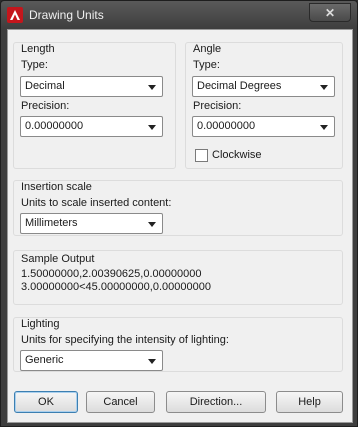 This screenshot has height=427, width=358. What do you see at coordinates (263, 126) in the screenshot?
I see `angle-precision-select: 0.00000000` at bounding box center [263, 126].